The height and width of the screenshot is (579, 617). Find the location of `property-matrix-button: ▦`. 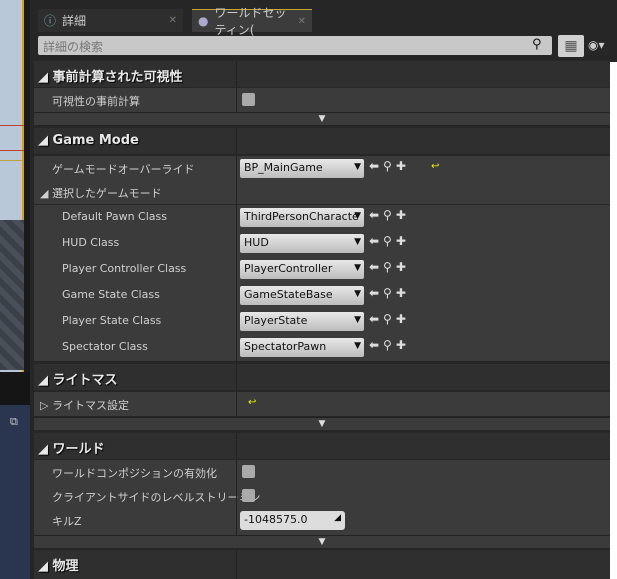

property-matrix-button: ▦ is located at coordinates (571, 46).